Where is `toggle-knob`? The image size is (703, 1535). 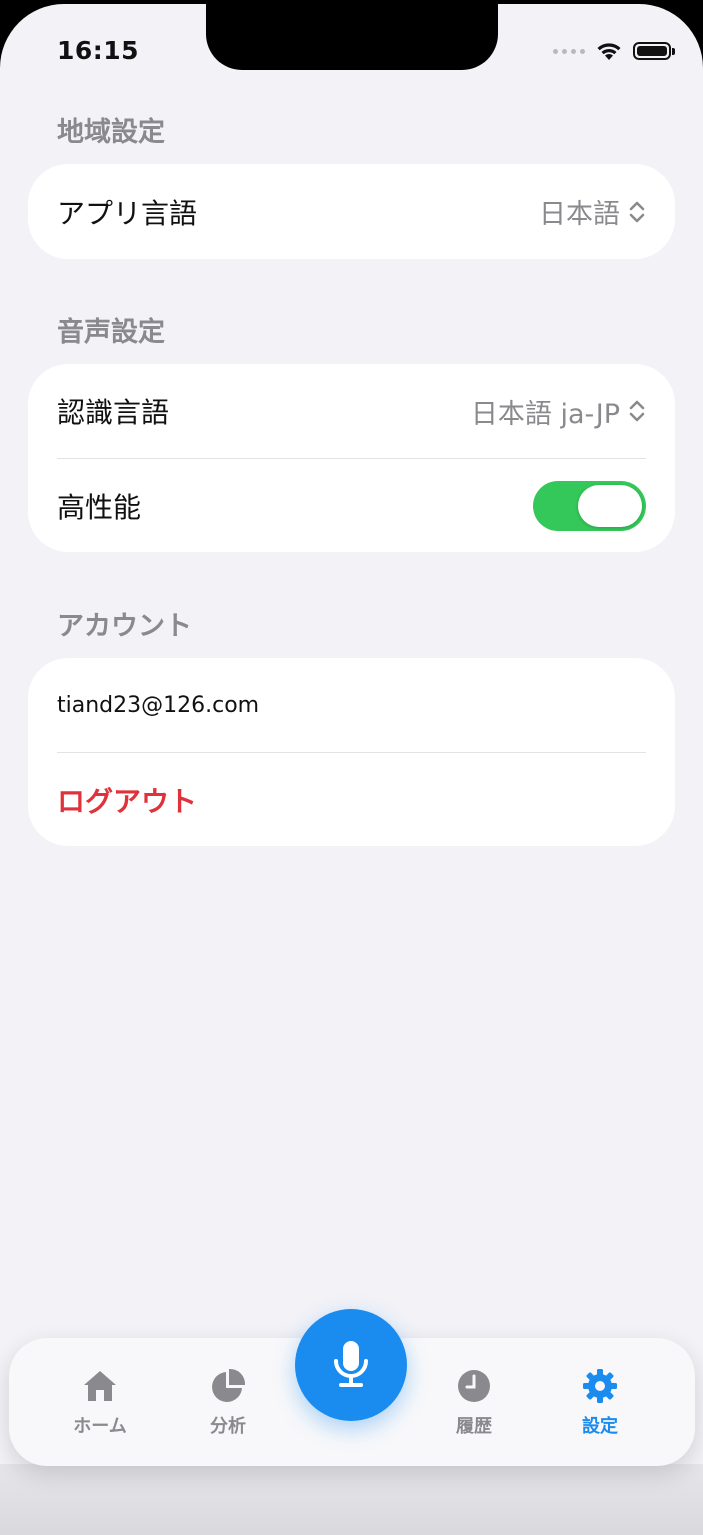
toggle-knob is located at coordinates (610, 505).